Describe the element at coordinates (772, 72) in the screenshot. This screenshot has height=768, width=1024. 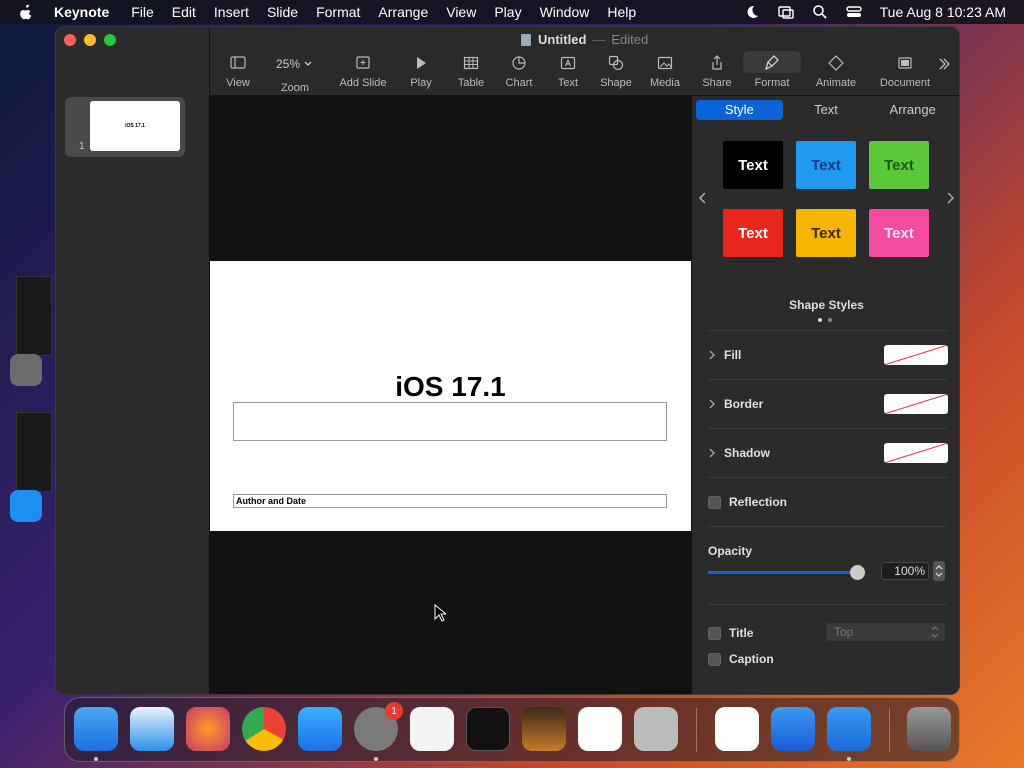
I see `format-button: Format` at that location.